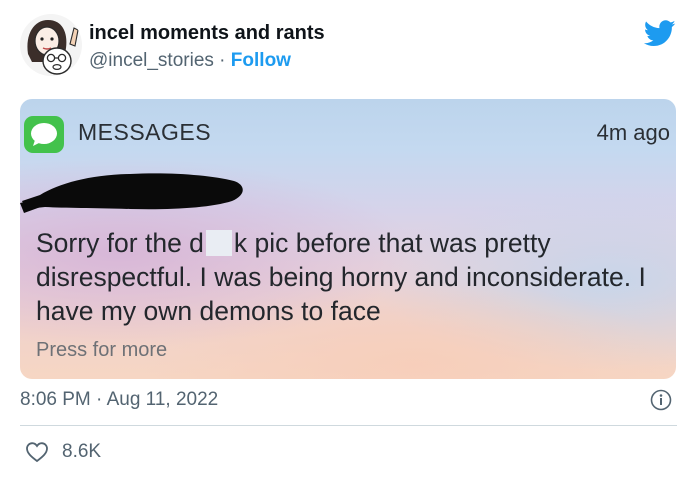 This screenshot has width=700, height=478. What do you see at coordinates (119, 400) in the screenshot?
I see `tweet-timestamp: 8:06 PM · Aug 11, 2022` at bounding box center [119, 400].